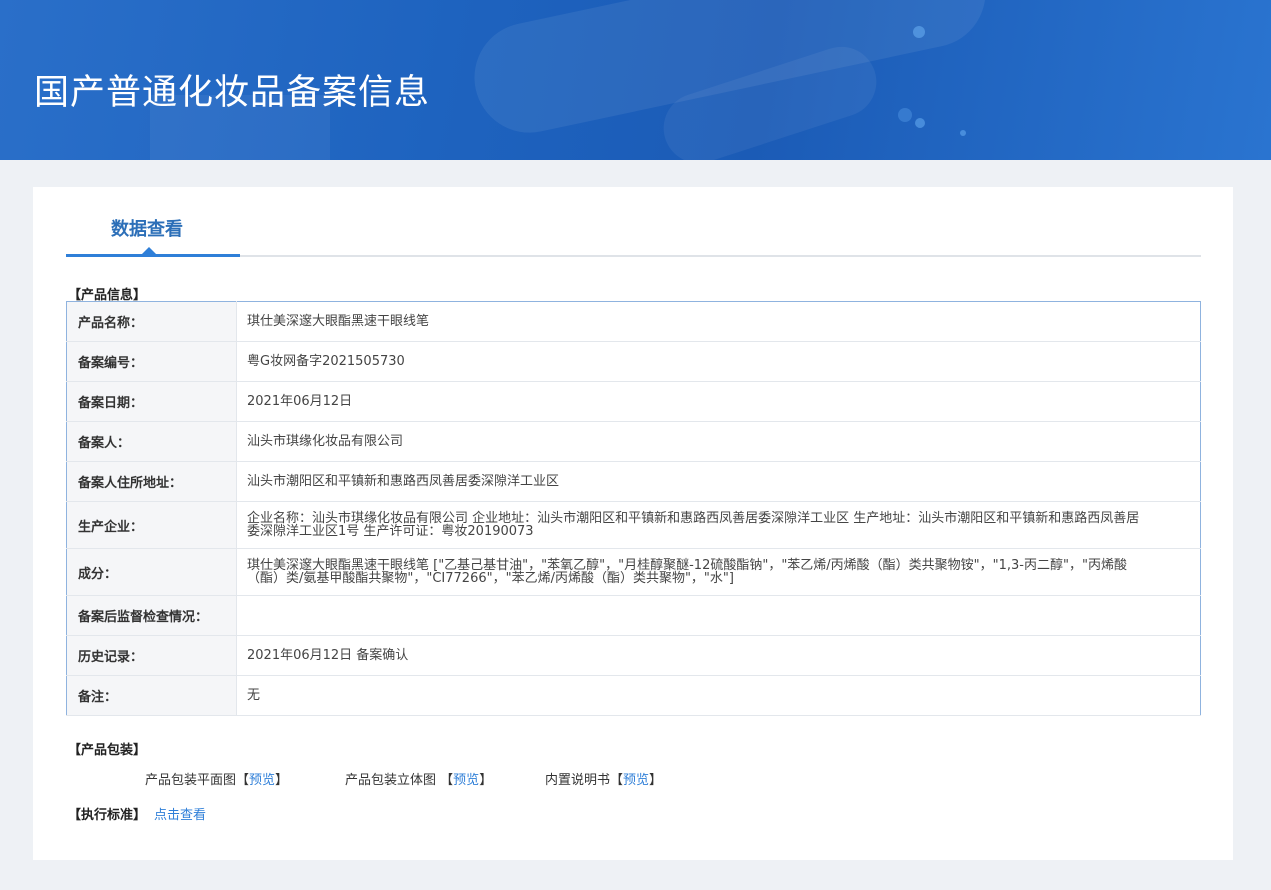  I want to click on tab-active-caret, so click(149, 250).